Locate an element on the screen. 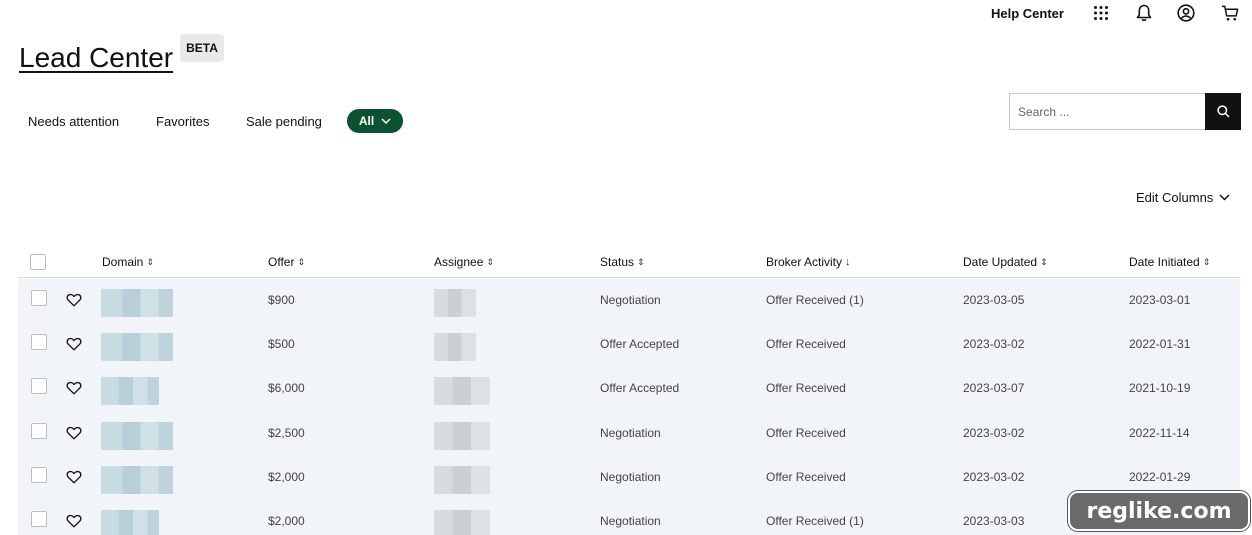 This screenshot has width=1252, height=535. date-initiated-cell: 2022-01-31 is located at coordinates (1160, 344).